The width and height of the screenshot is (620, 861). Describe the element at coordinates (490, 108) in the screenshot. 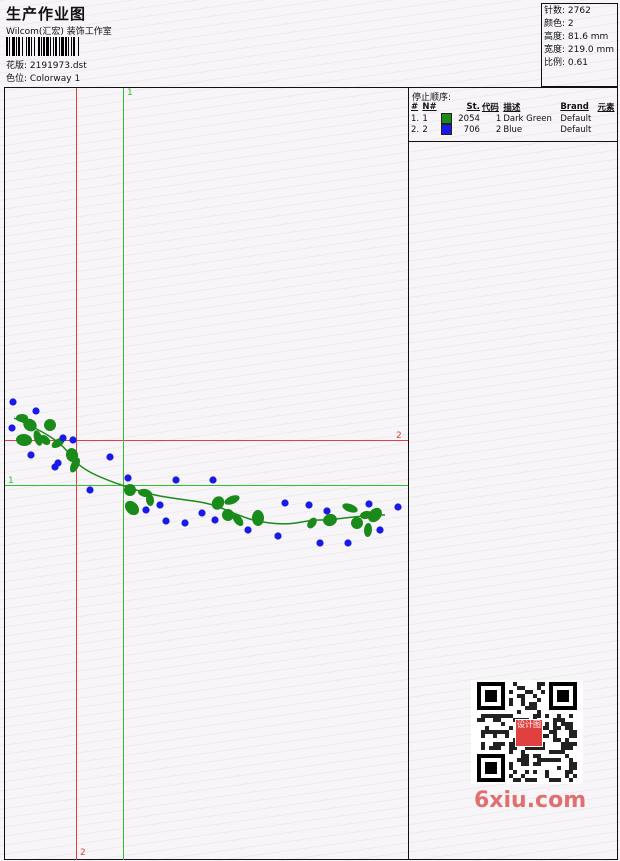

I see `col-code: 代码` at that location.